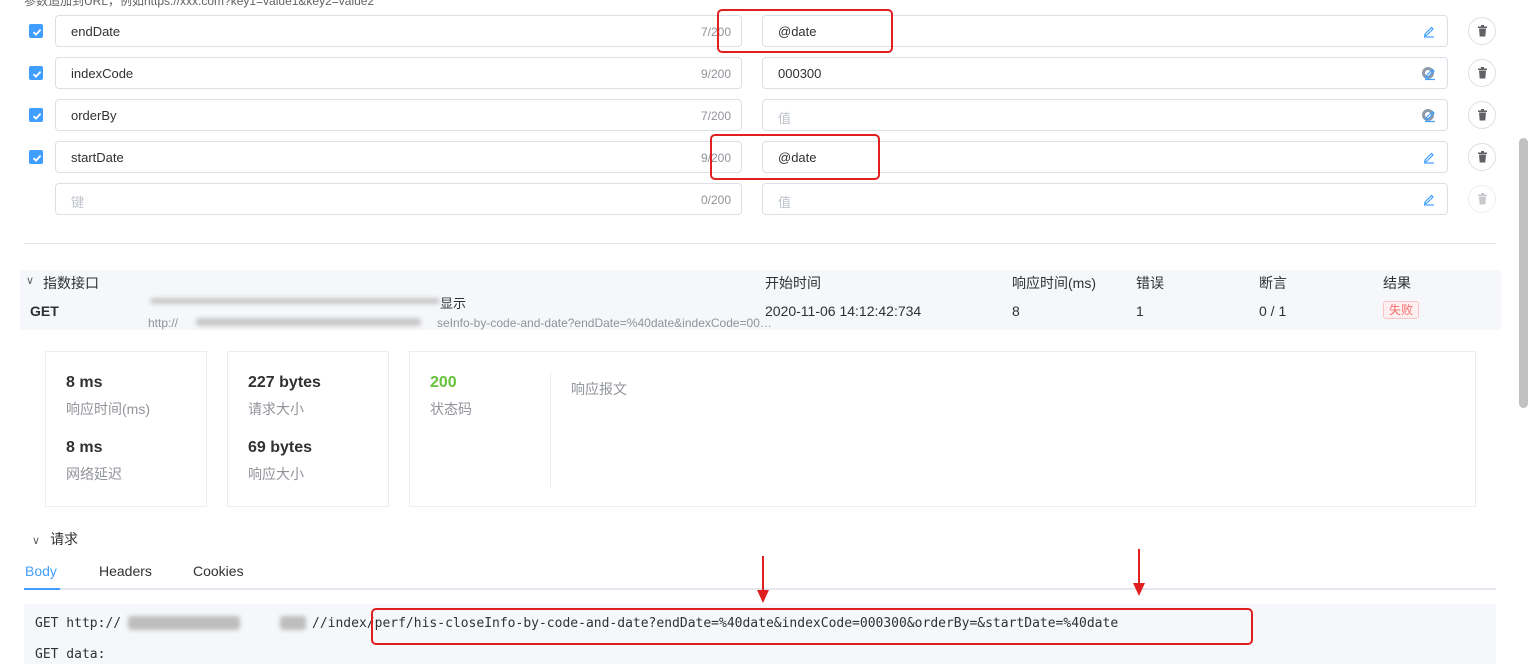  What do you see at coordinates (451, 409) in the screenshot?
I see `status-code-label: 状态码` at bounding box center [451, 409].